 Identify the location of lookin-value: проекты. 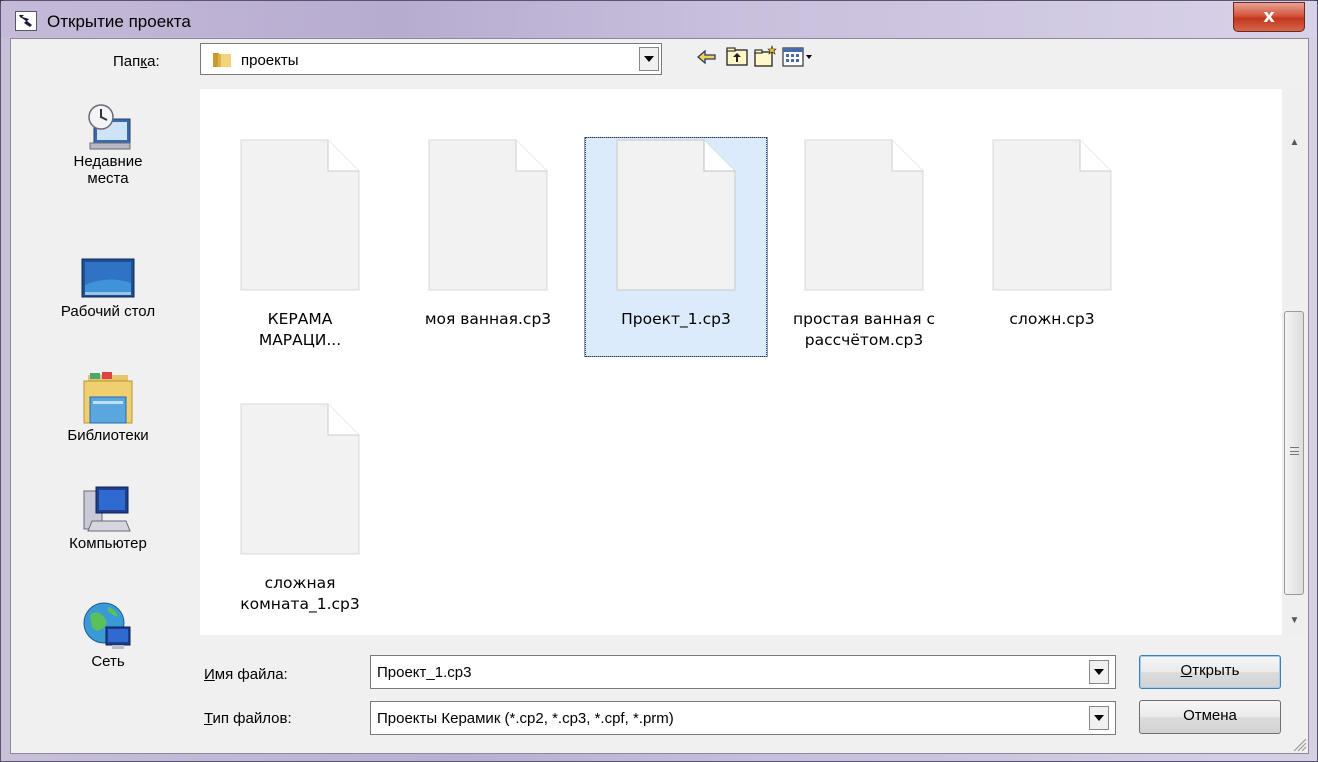
(270, 60).